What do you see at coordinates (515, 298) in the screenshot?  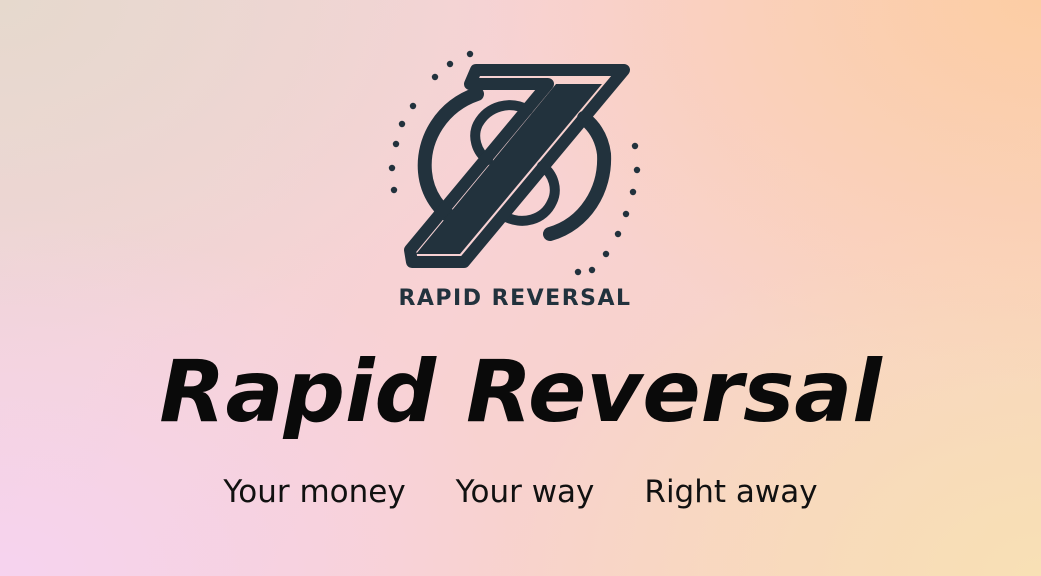 I see `logo-caption: RAPID REVERSAL` at bounding box center [515, 298].